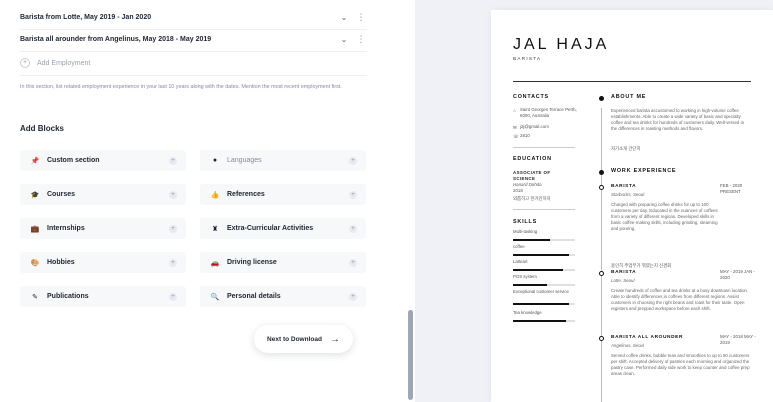 The width and height of the screenshot is (773, 402). I want to click on skill-name: POS system, so click(525, 276).